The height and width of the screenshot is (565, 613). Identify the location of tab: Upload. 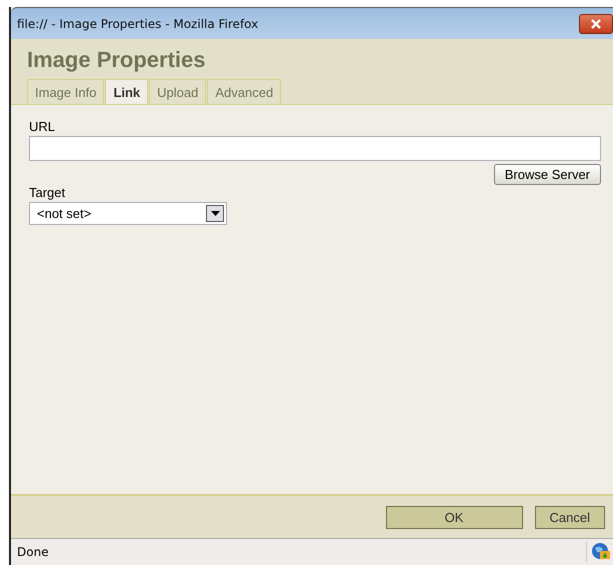
(177, 91).